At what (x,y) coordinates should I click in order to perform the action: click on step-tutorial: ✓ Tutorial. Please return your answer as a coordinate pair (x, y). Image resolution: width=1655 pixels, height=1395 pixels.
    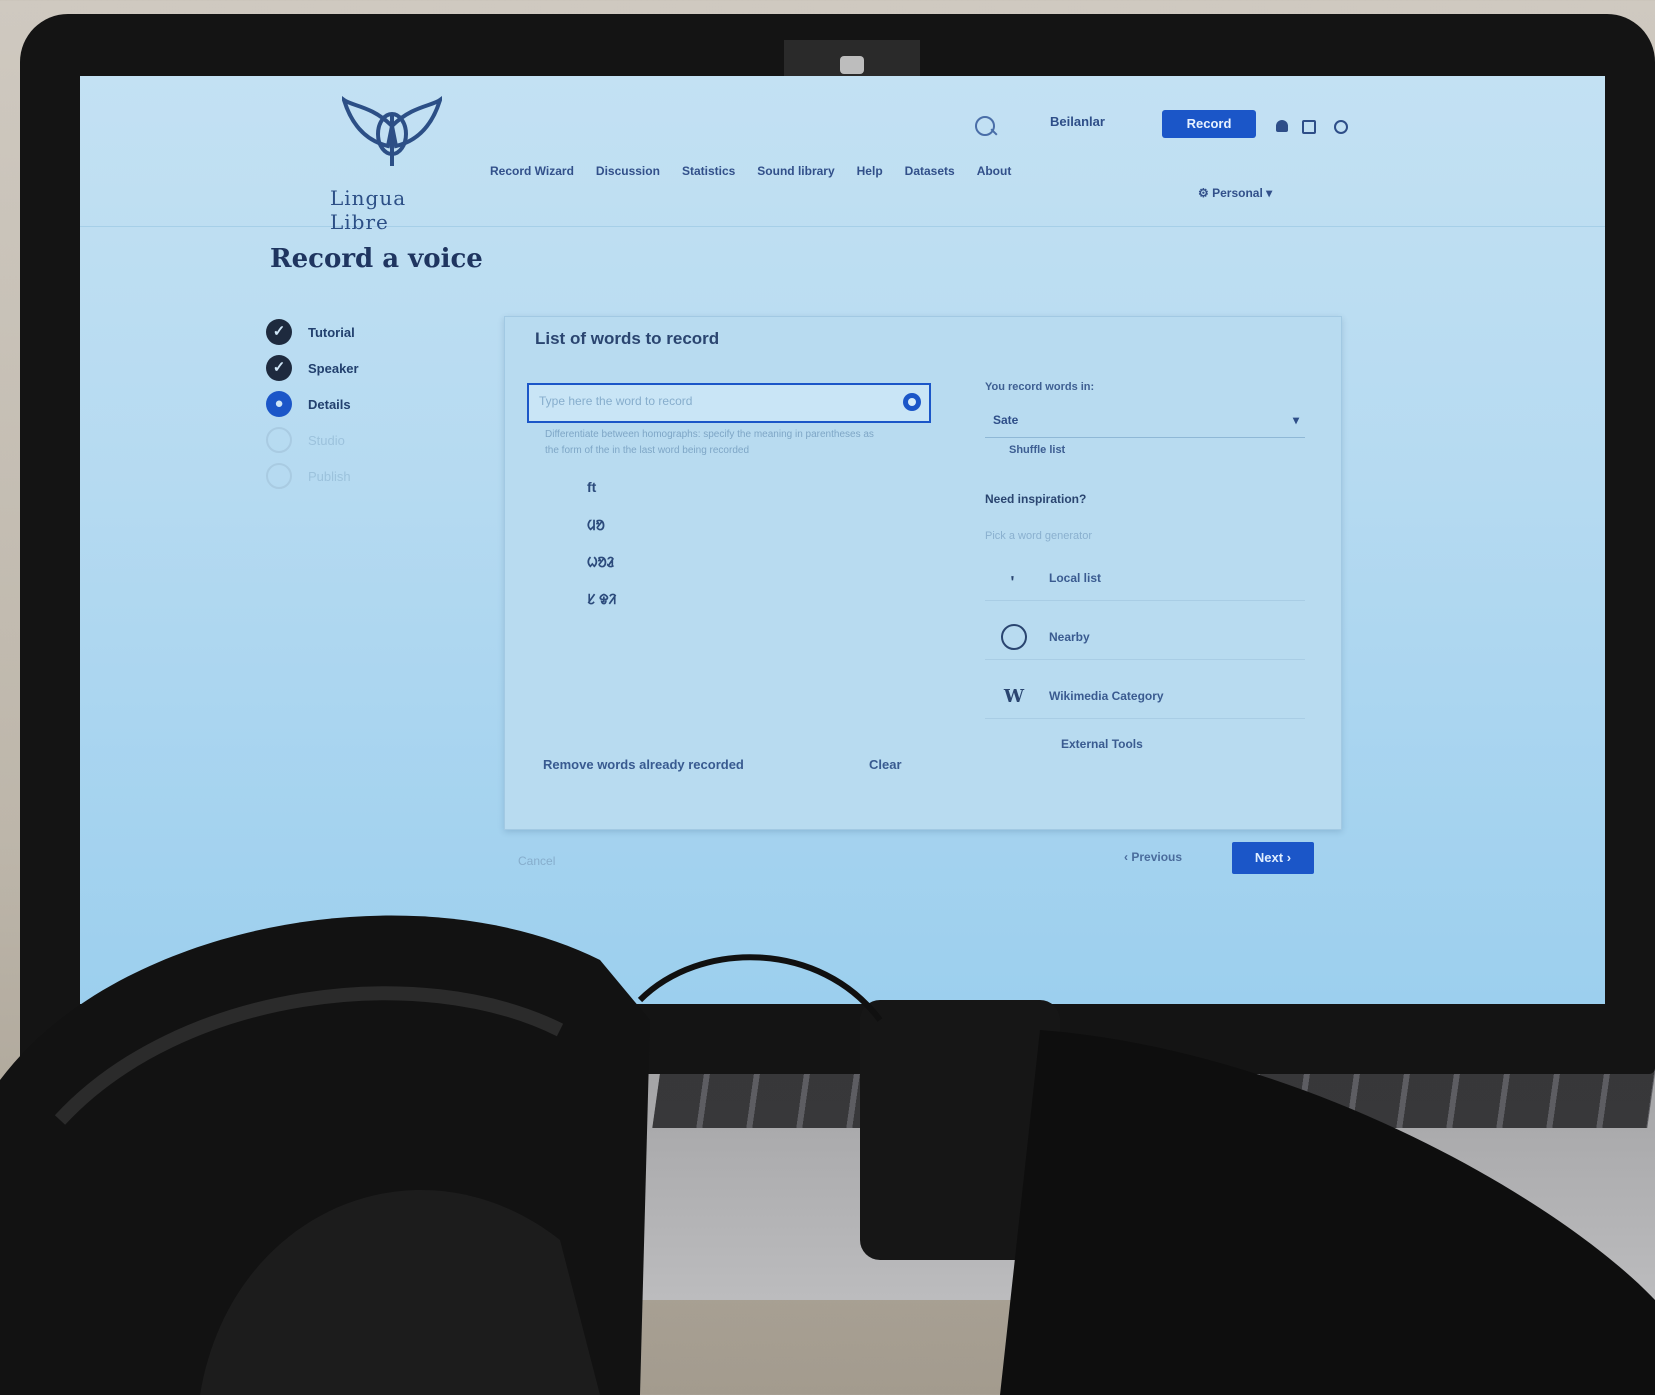
    Looking at the image, I should click on (312, 332).